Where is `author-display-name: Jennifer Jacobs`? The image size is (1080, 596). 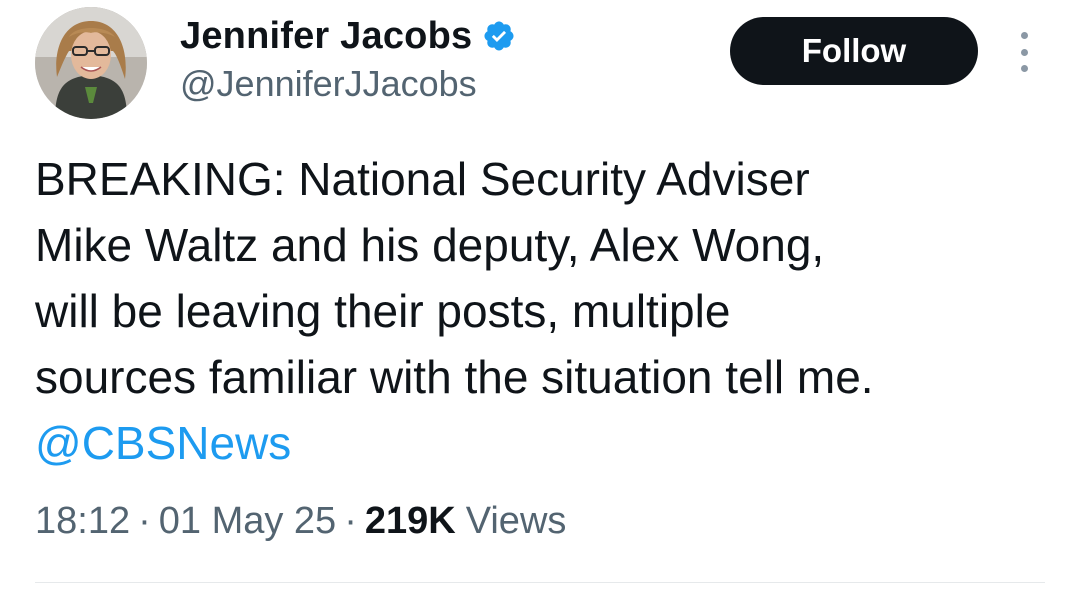 author-display-name: Jennifer Jacobs is located at coordinates (326, 36).